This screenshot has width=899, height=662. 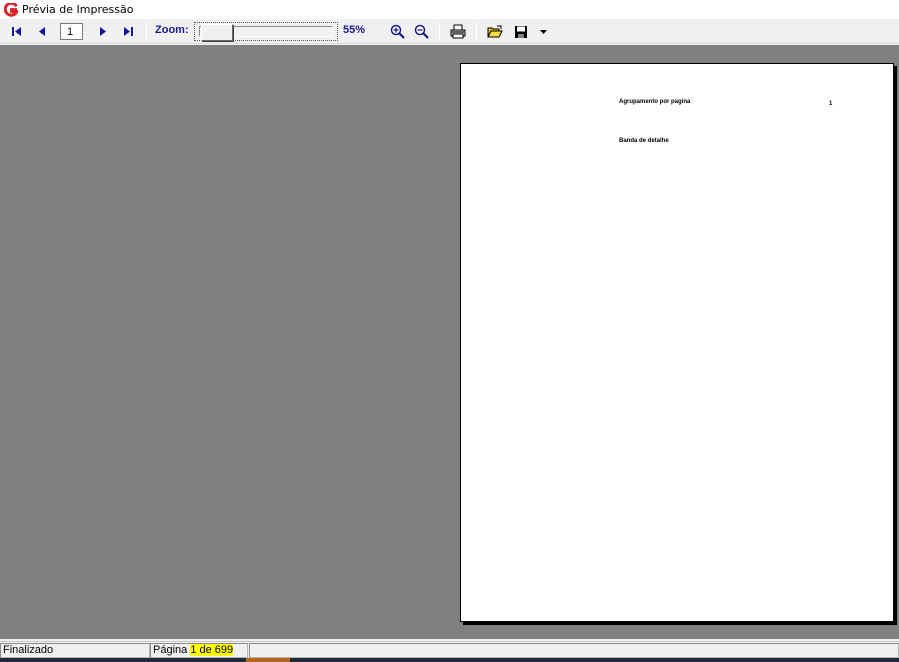 What do you see at coordinates (268, 660) in the screenshot?
I see `taskbar-accent` at bounding box center [268, 660].